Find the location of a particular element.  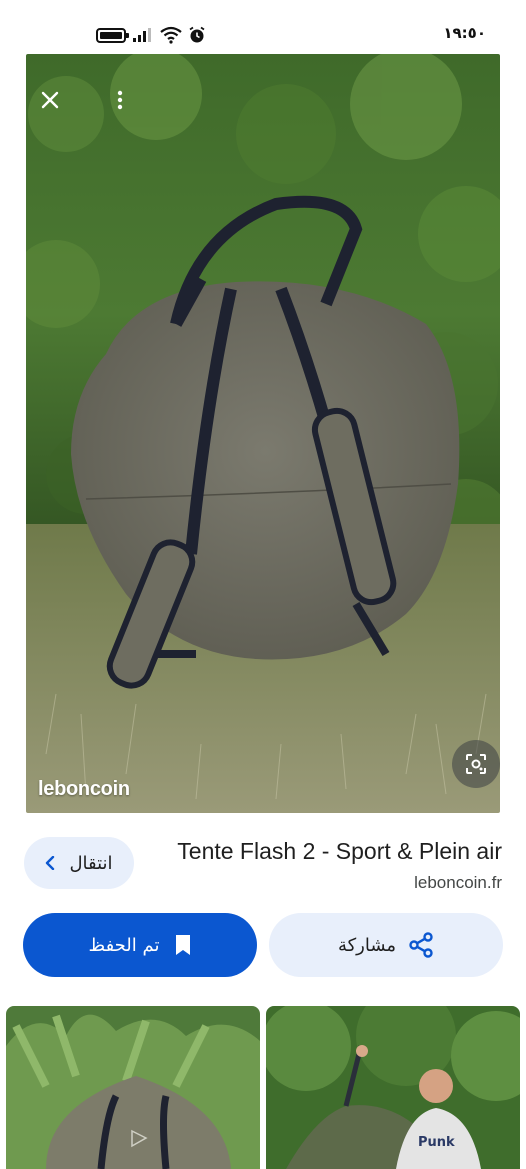

related-photo-man-with-bag: Punk is located at coordinates (393, 1087).